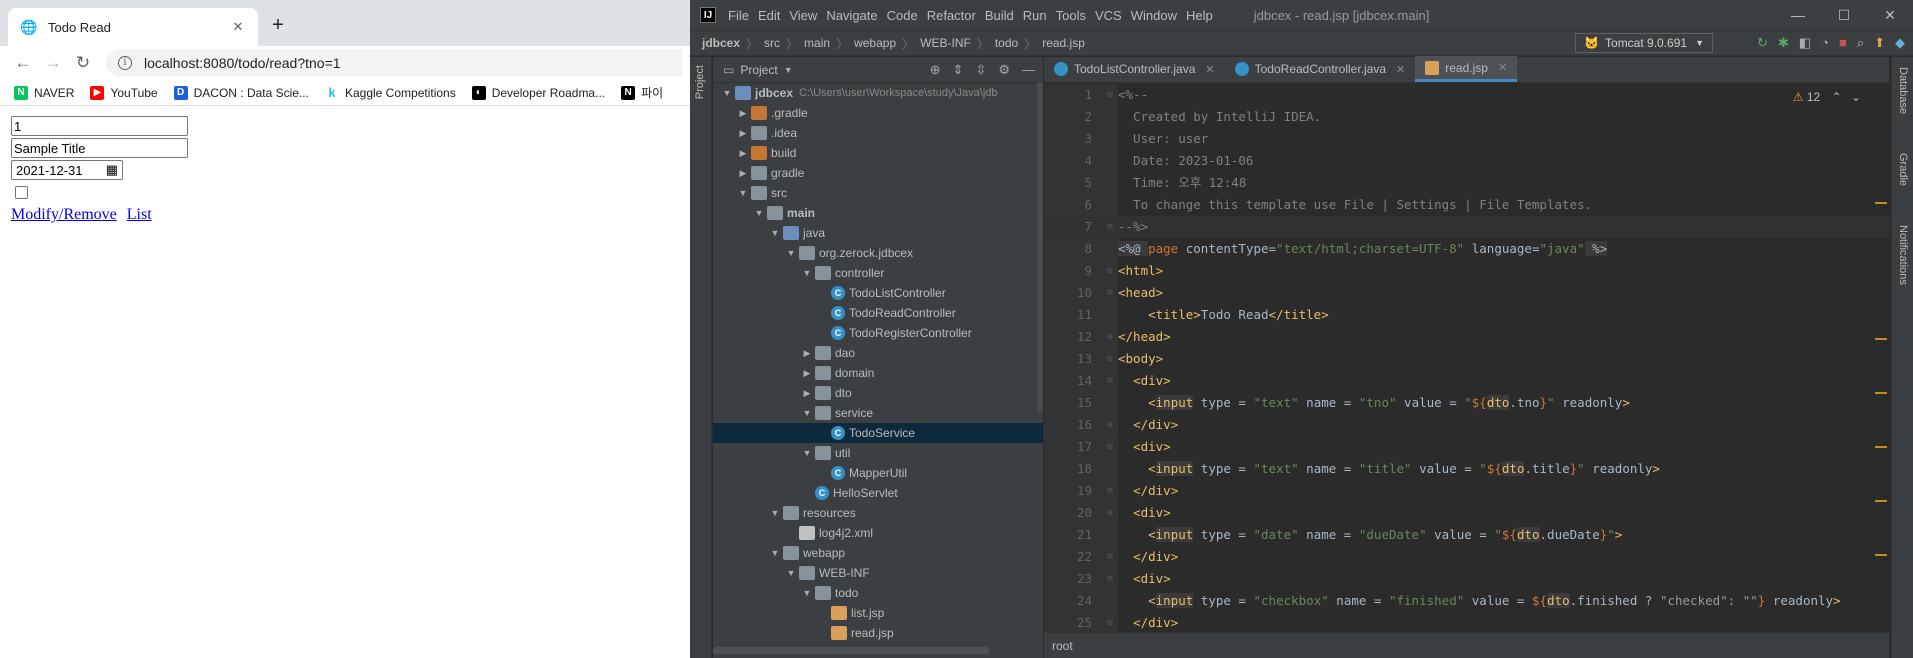 The width and height of the screenshot is (1913, 658). Describe the element at coordinates (878, 353) in the screenshot. I see `tree-item: ▶ dao` at that location.